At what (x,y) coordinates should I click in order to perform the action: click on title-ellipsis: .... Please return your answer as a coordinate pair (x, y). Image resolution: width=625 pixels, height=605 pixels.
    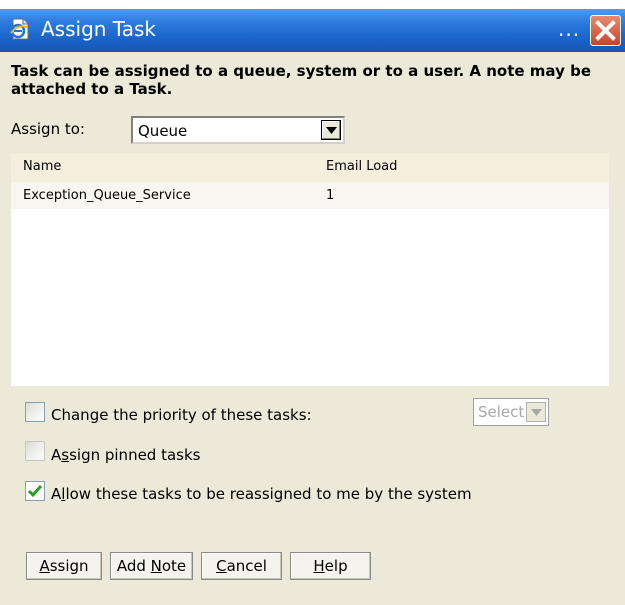
    Looking at the image, I should click on (569, 29).